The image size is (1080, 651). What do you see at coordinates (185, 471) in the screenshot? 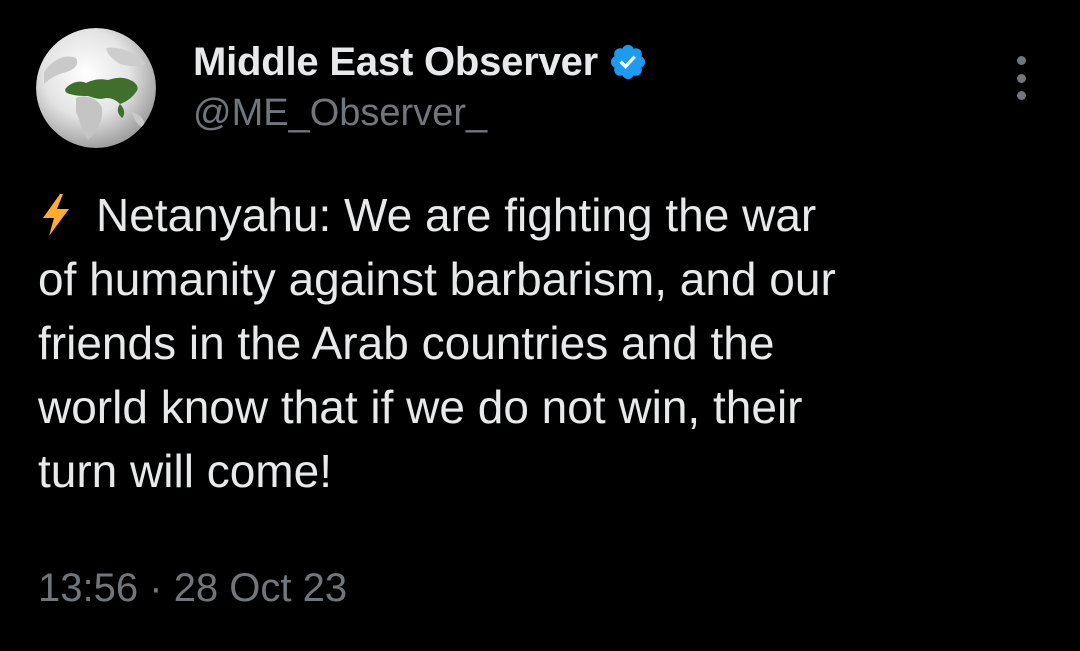
I see `tweet-text-line: turn will come!` at bounding box center [185, 471].